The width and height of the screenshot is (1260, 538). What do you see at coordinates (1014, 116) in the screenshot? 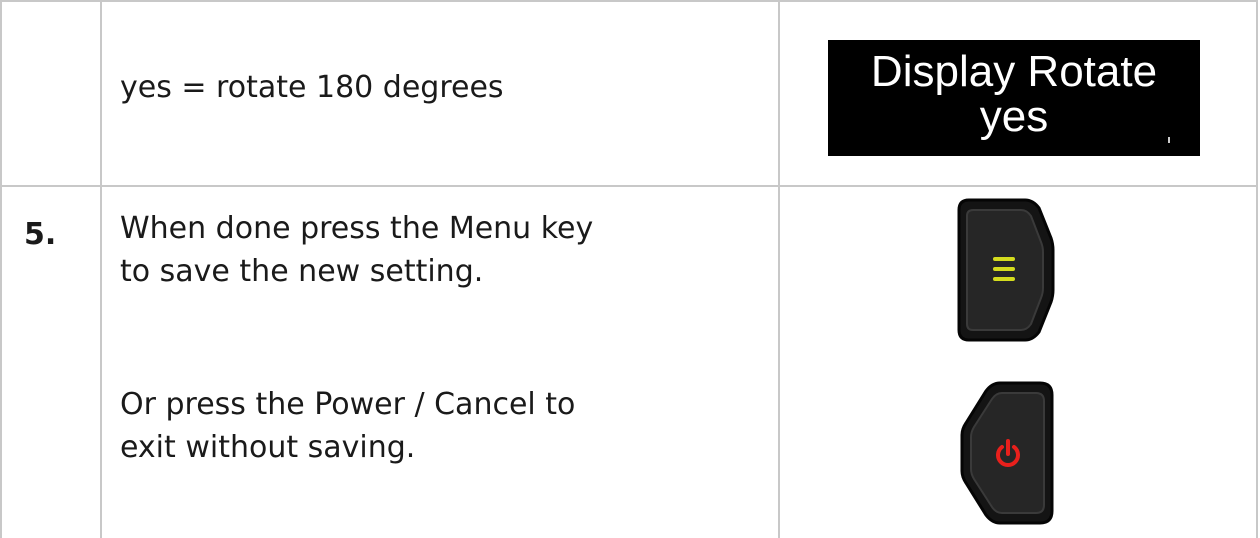
I see `display-value: yes` at bounding box center [1014, 116].